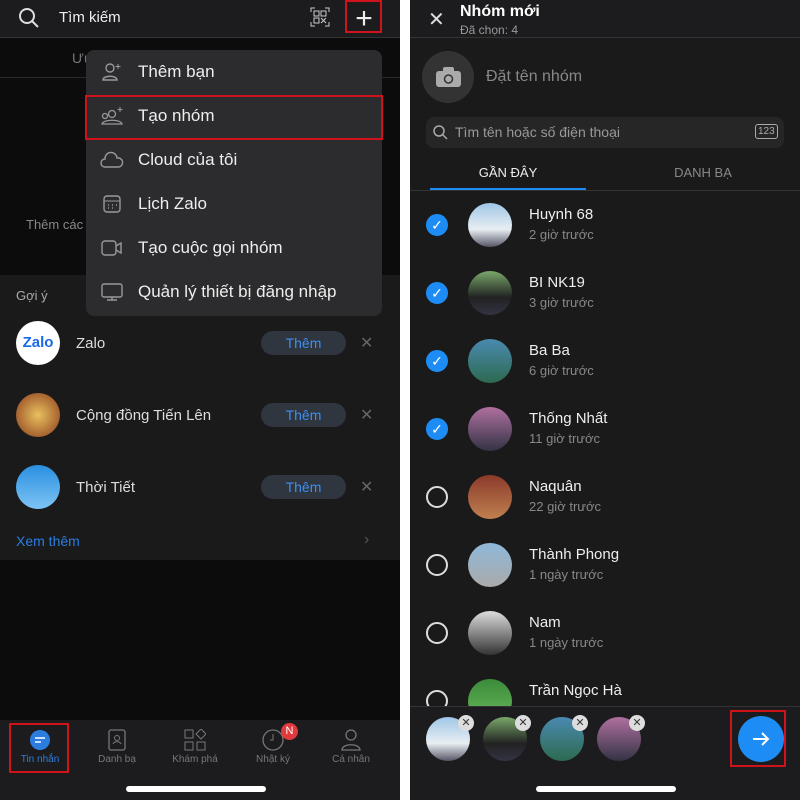 The height and width of the screenshot is (800, 800). I want to click on group-photo-button, so click(448, 77).